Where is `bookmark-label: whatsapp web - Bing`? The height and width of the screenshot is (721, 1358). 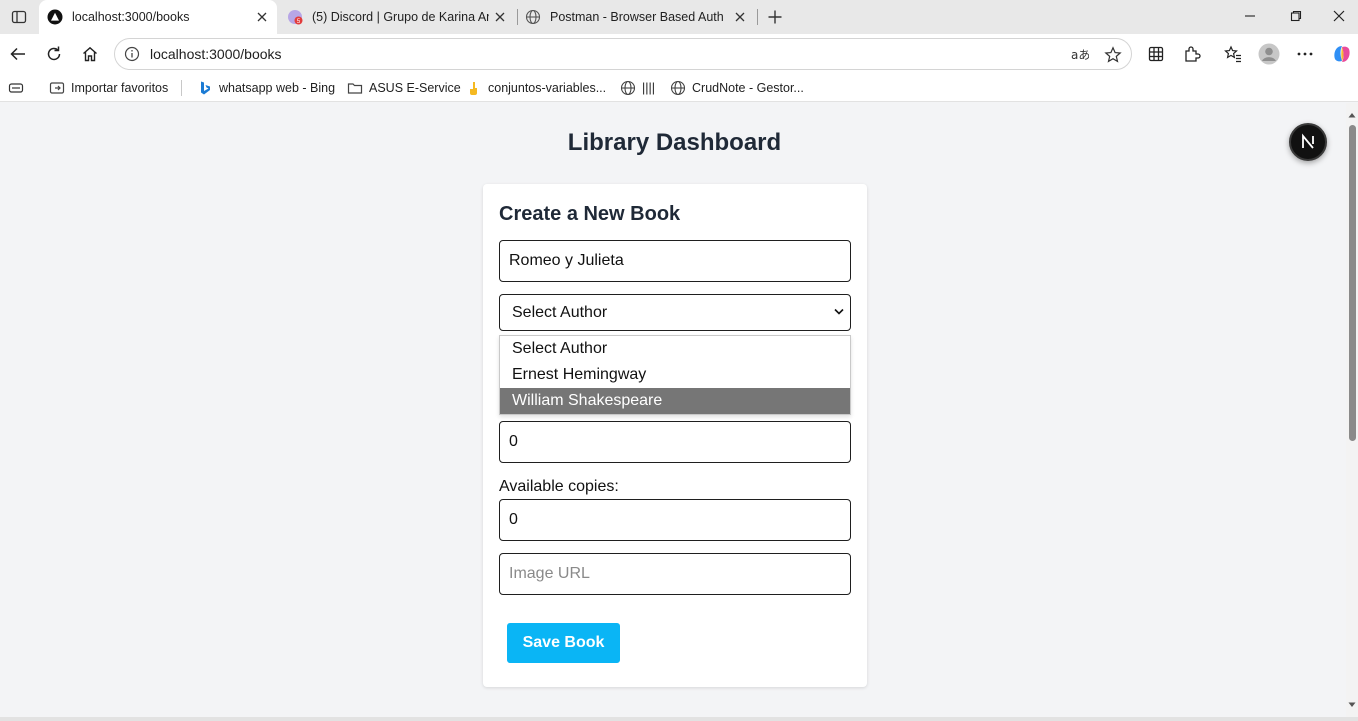
bookmark-label: whatsapp web - Bing is located at coordinates (277, 88).